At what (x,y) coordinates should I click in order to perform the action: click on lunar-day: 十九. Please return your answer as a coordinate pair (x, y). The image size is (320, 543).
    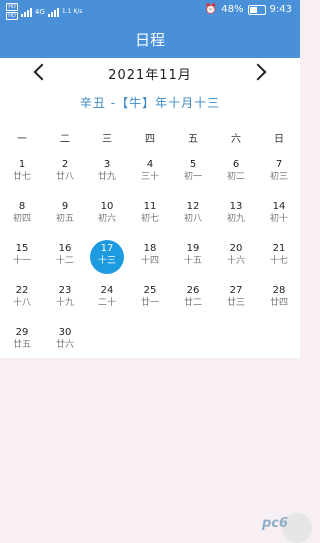
    Looking at the image, I should click on (64, 303).